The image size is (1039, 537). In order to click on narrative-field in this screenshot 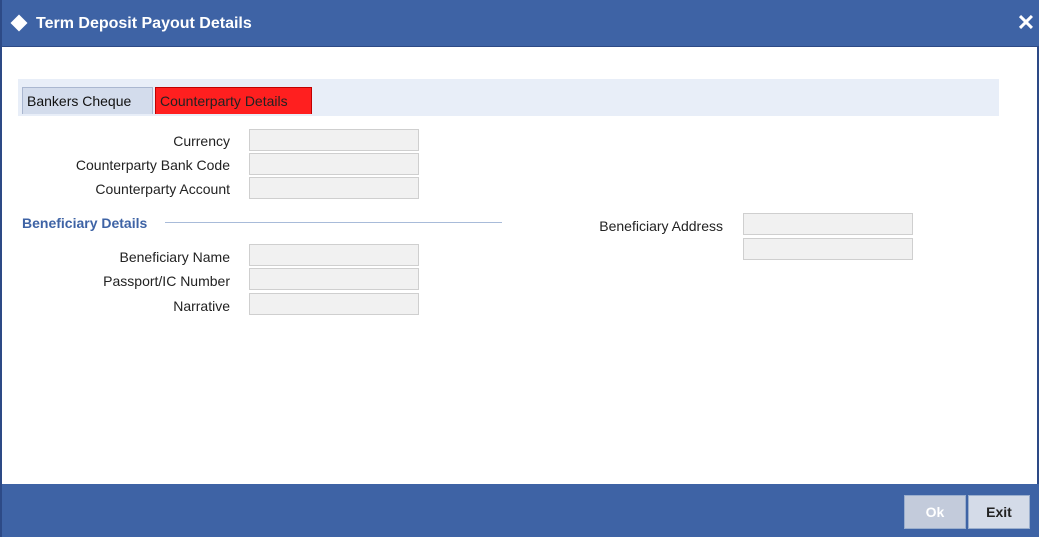, I will do `click(334, 304)`.